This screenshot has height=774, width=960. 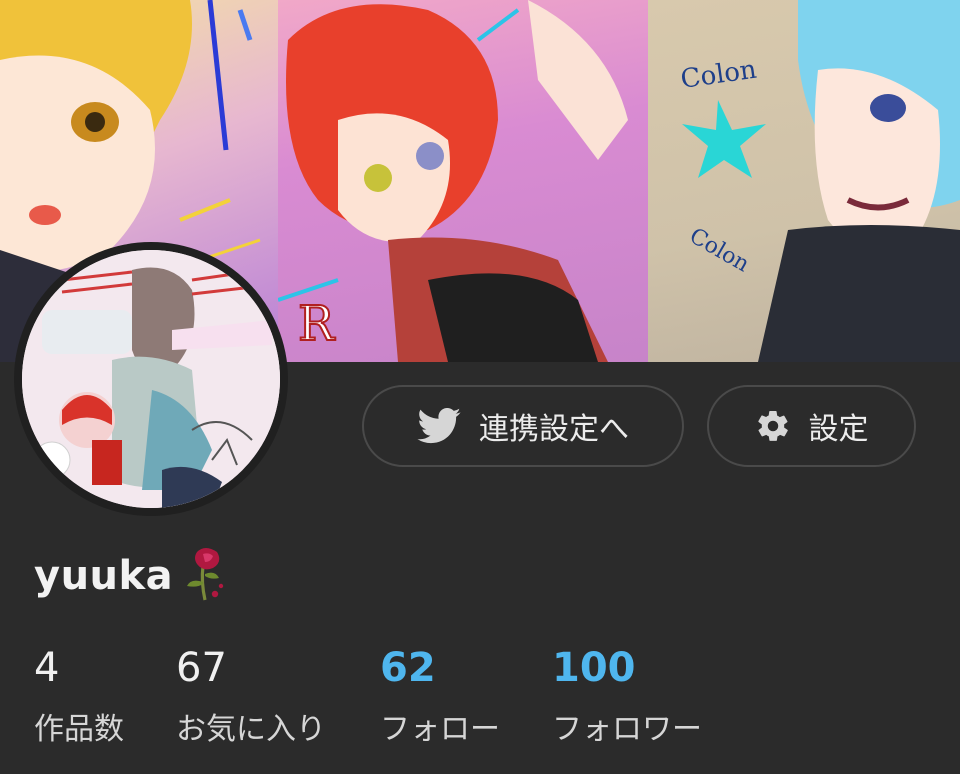 I want to click on stat-works-label: 作品数, so click(x=79, y=729).